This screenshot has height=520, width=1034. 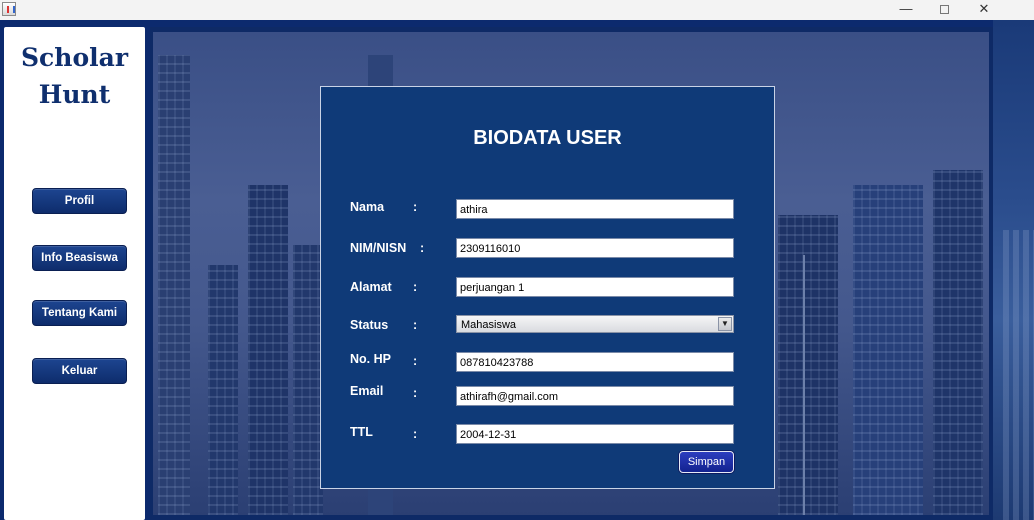 I want to click on keluar-button: Keluar, so click(x=79, y=371).